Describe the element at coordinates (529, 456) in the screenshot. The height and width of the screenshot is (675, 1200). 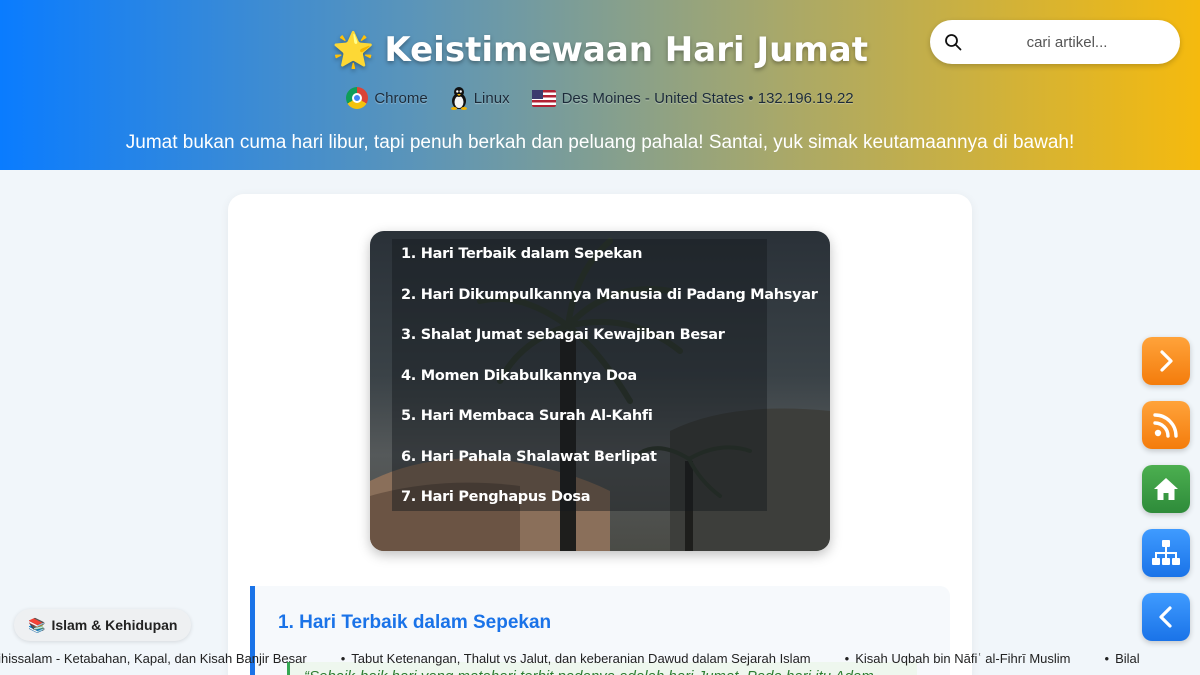
I see `hero-list-item: 6. Hari Pahala Shalawat Berlipat` at that location.